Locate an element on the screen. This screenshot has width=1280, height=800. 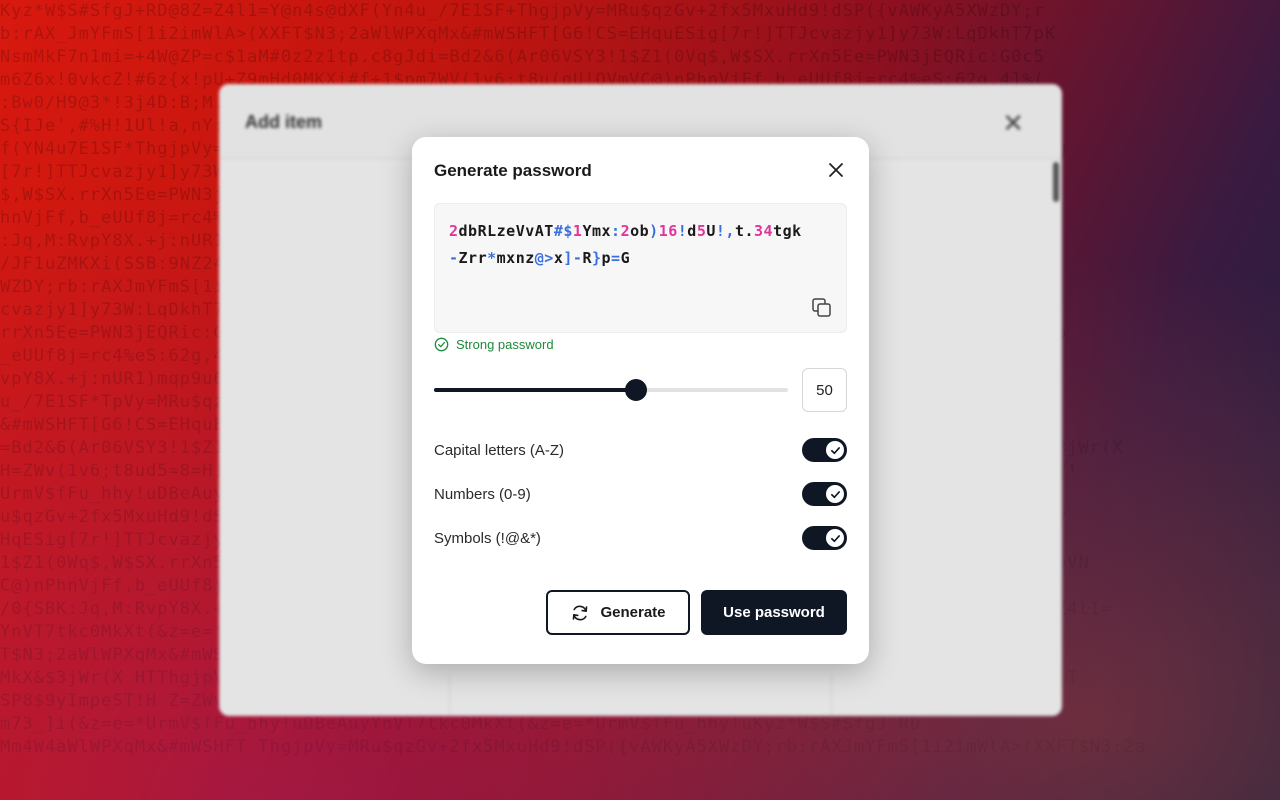
generate-button: Generate is located at coordinates (618, 612).